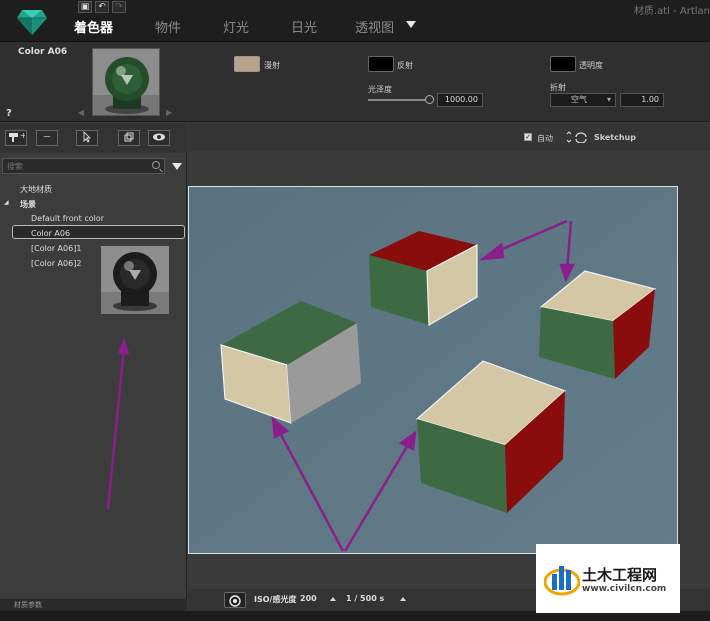  What do you see at coordinates (43, 52) in the screenshot?
I see `material-name: Color A06` at bounding box center [43, 52].